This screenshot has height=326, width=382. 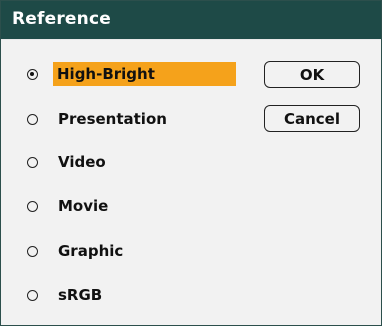 I want to click on option-label: Graphic, so click(x=91, y=251).